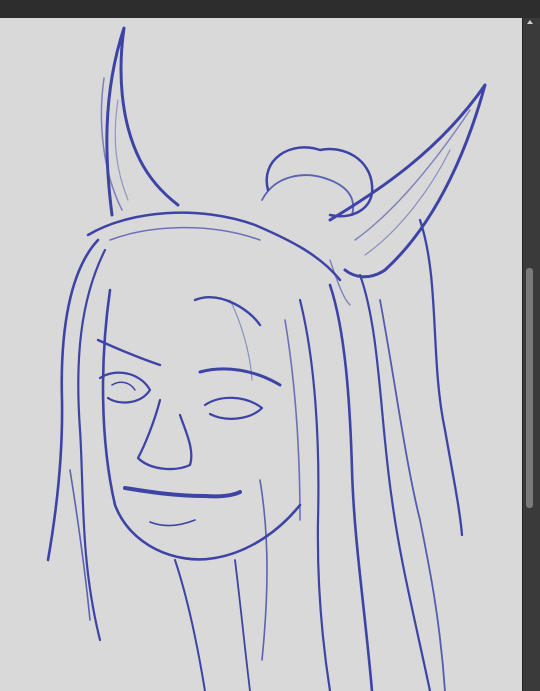  I want to click on top-toolbar, so click(270, 9).